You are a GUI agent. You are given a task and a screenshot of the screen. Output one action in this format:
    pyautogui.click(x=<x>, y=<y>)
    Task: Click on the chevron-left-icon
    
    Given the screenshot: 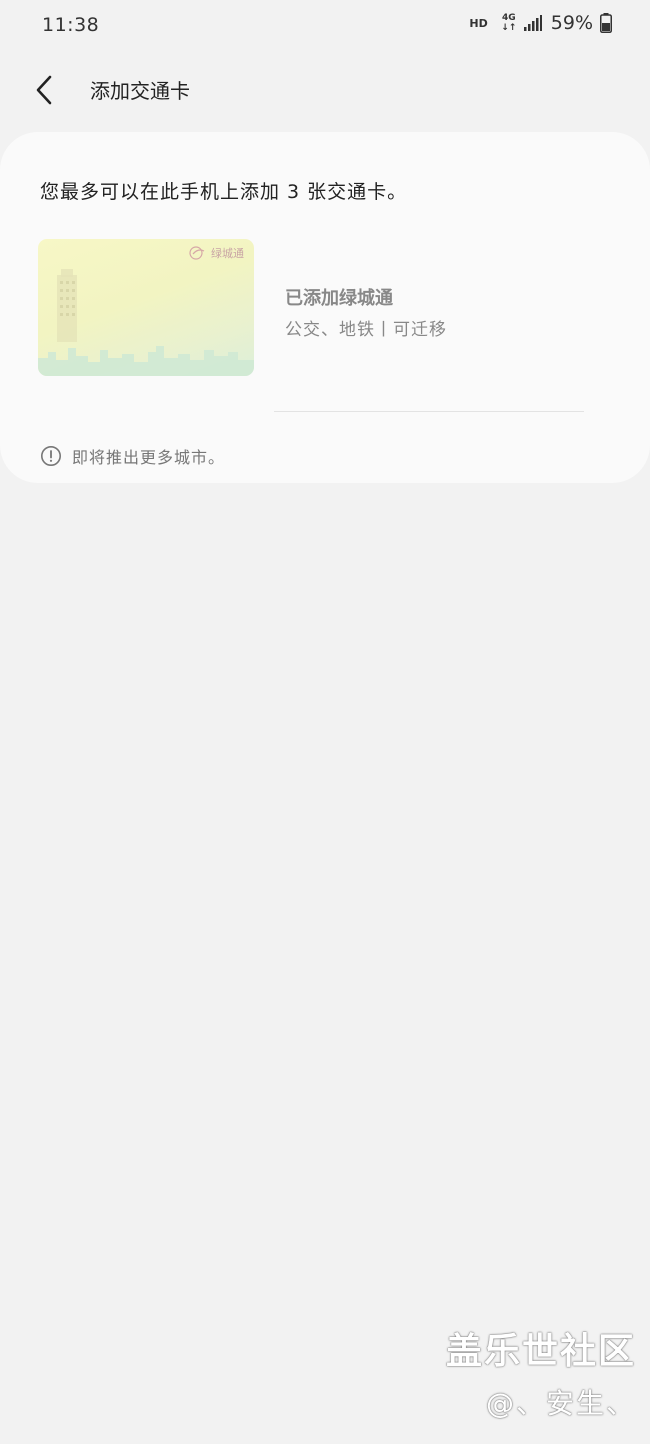 What is the action you would take?
    pyautogui.click(x=44, y=90)
    